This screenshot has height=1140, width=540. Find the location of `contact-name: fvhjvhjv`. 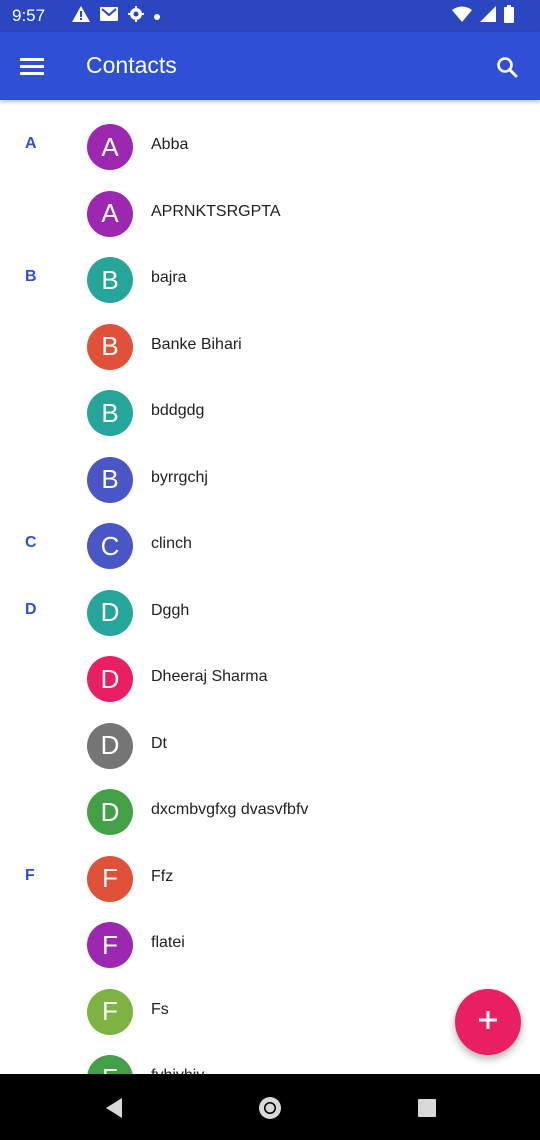

contact-name: fvhjvhjv is located at coordinates (177, 1070).